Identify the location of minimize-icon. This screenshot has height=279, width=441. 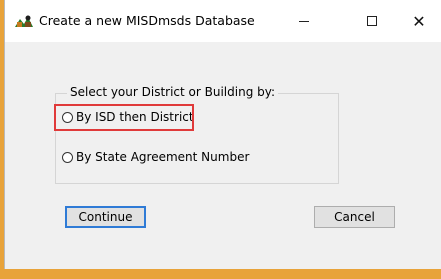
(304, 21).